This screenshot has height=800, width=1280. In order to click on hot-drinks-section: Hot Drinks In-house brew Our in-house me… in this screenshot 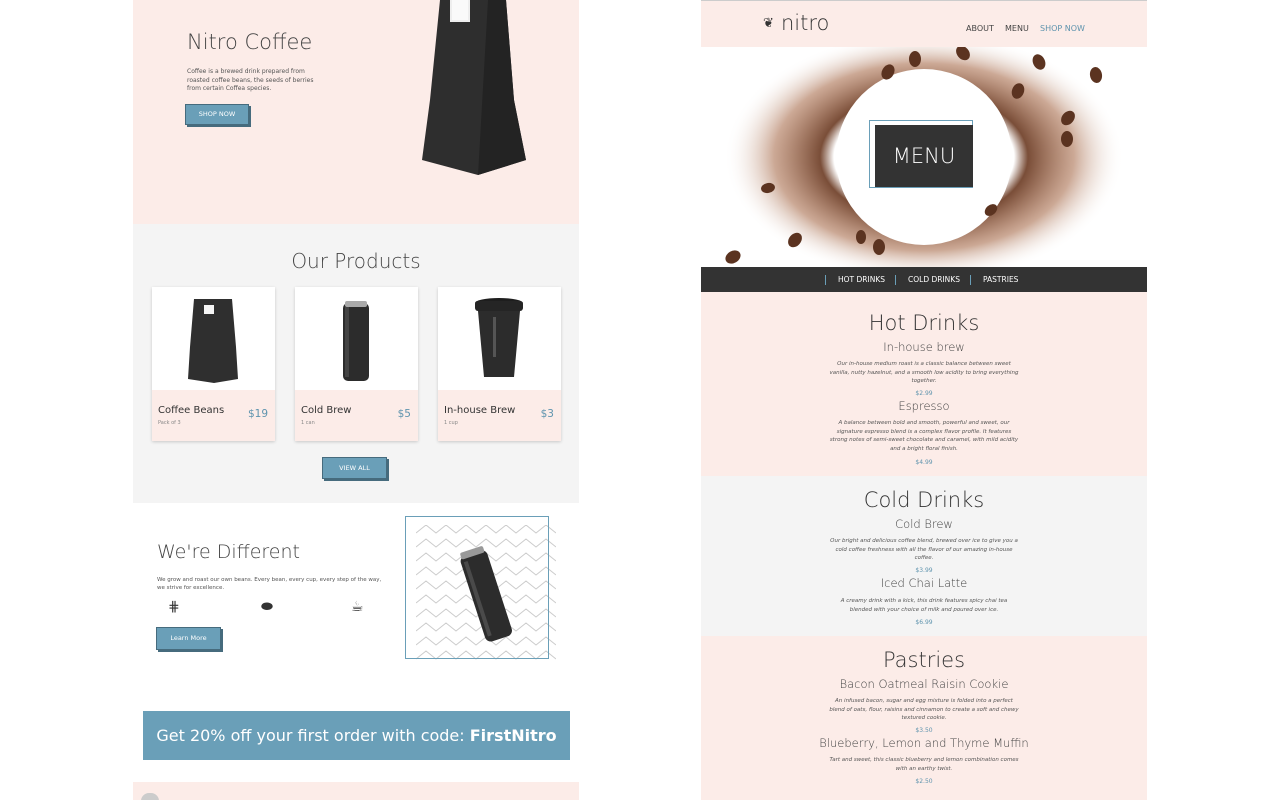, I will do `click(924, 384)`.